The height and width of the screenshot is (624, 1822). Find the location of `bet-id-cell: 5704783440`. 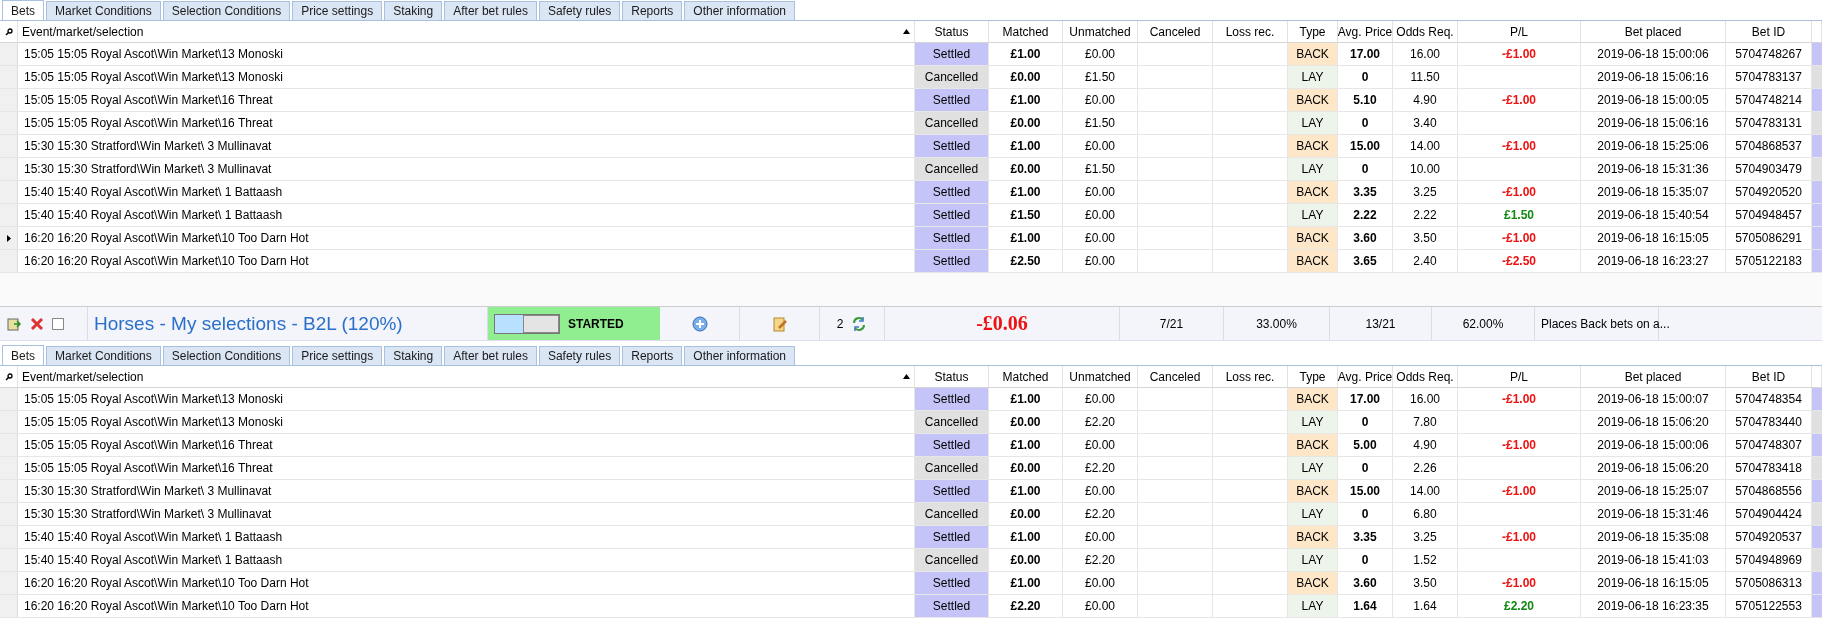

bet-id-cell: 5704783440 is located at coordinates (1769, 422).